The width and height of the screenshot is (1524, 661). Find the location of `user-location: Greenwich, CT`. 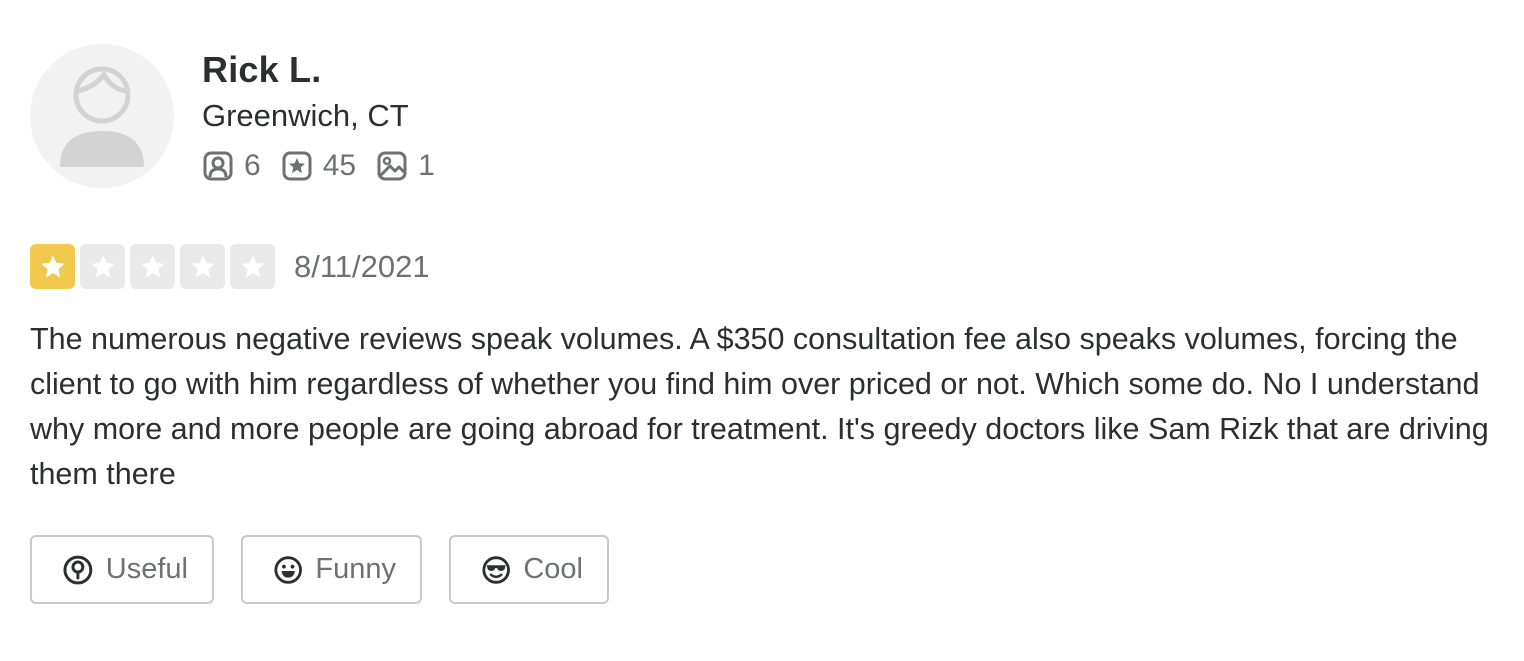

user-location: Greenwich, CT is located at coordinates (305, 115).